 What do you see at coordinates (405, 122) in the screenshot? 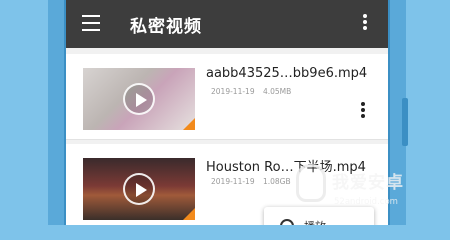
I see `phone-side-button` at bounding box center [405, 122].